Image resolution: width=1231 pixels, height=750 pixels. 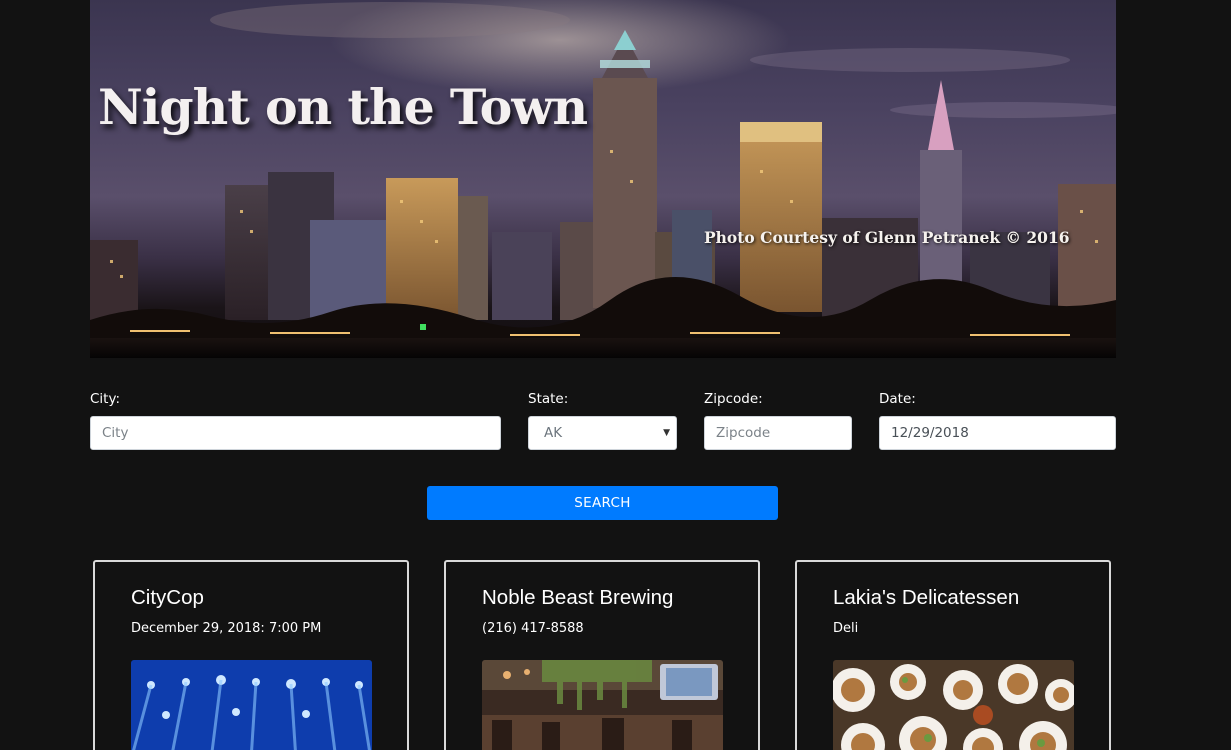 I want to click on search-button: SEARCH, so click(x=602, y=503).